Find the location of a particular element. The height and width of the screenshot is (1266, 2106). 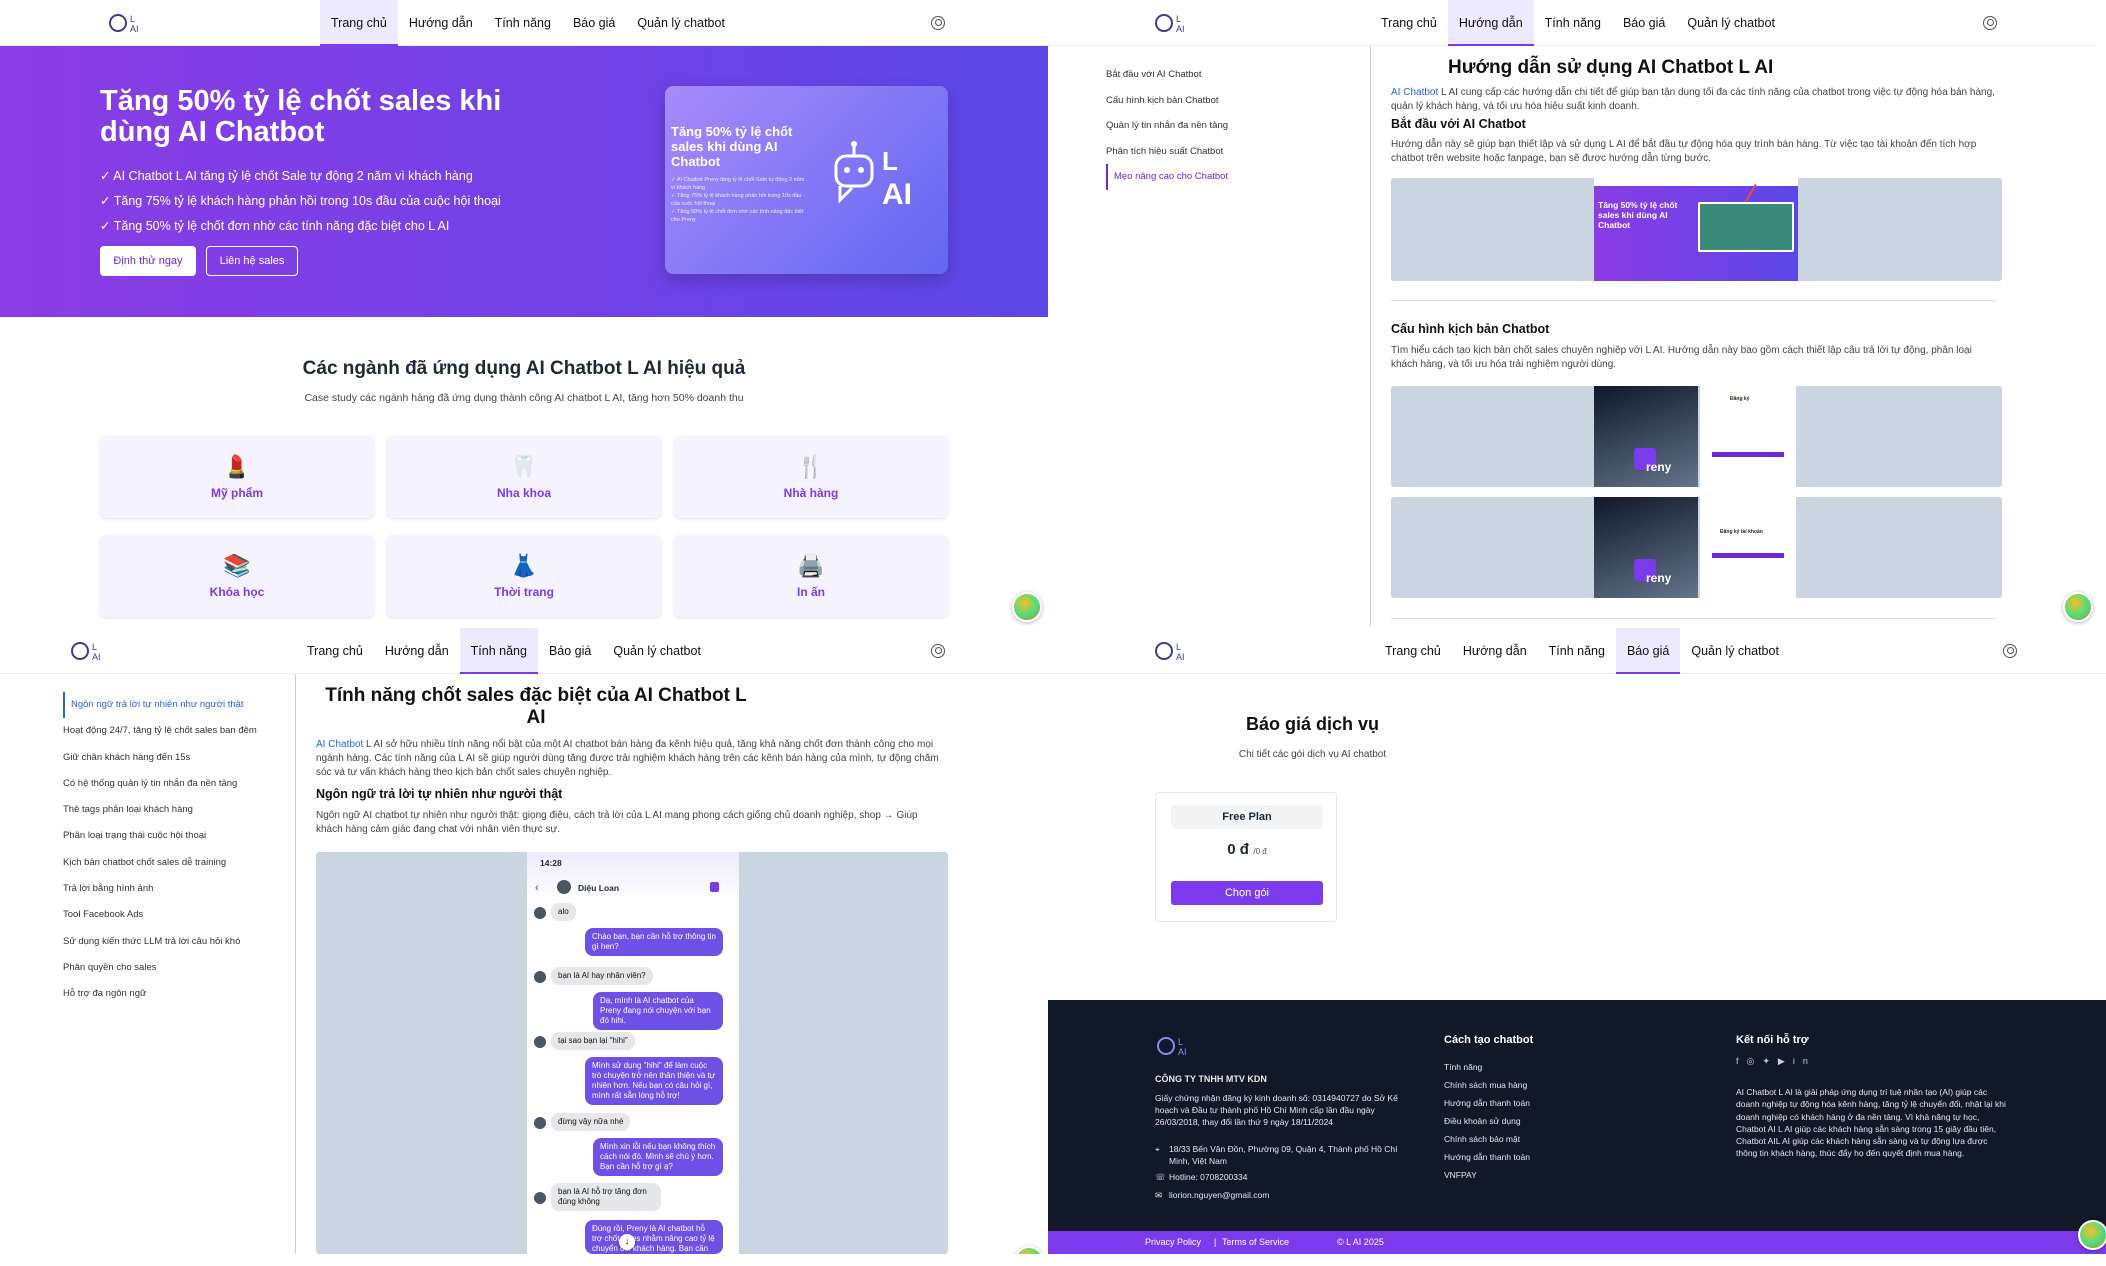

form-title: Đăng ký tài khoản is located at coordinates (1741, 532).